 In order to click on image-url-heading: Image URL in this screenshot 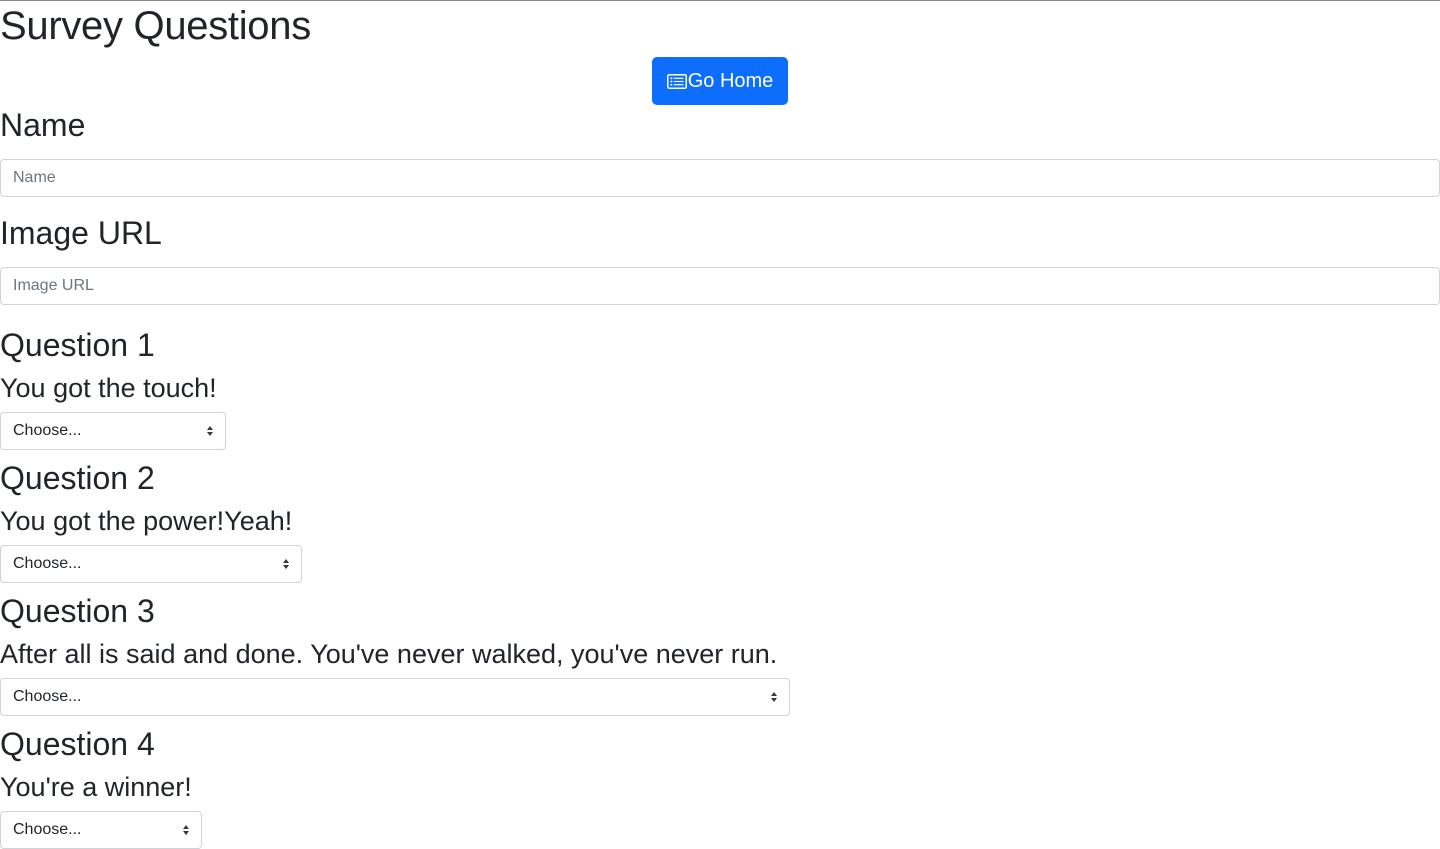, I will do `click(81, 233)`.